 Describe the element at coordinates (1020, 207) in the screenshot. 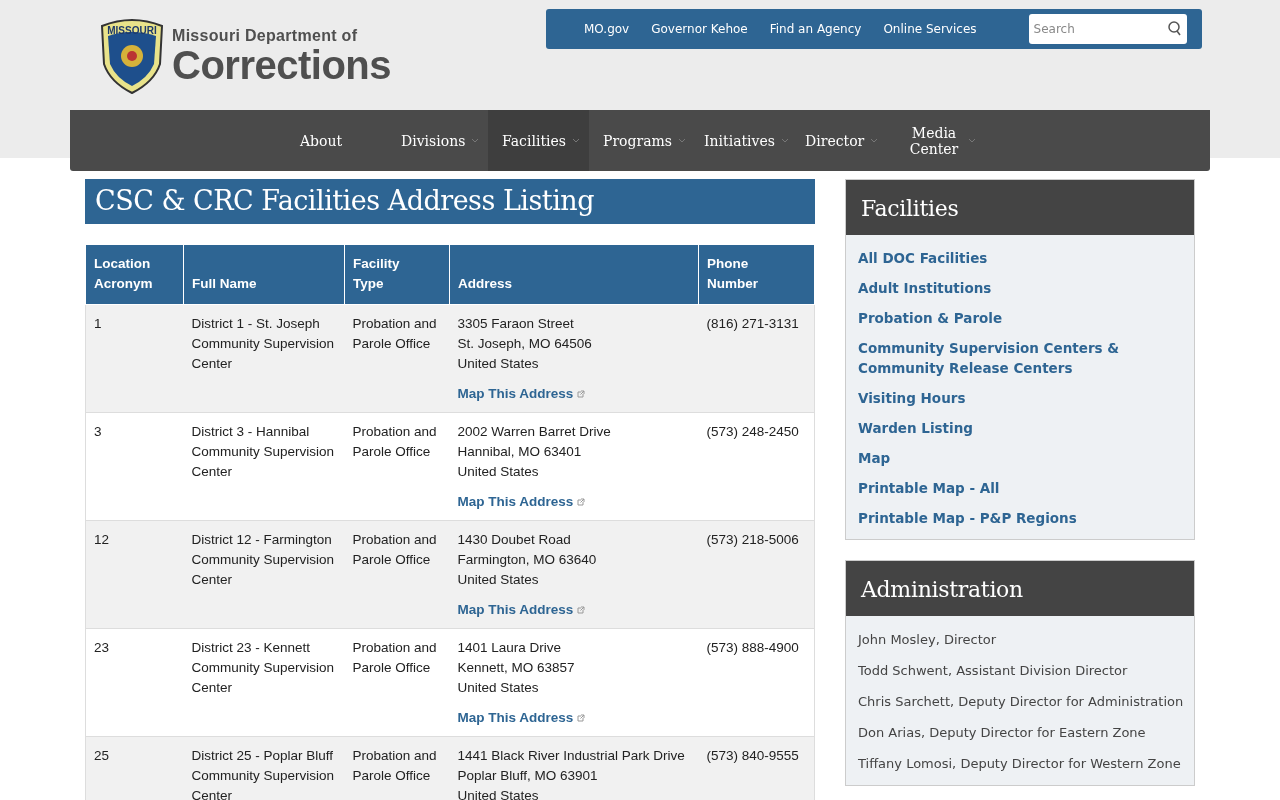

I see `panel-title: Facilities` at that location.